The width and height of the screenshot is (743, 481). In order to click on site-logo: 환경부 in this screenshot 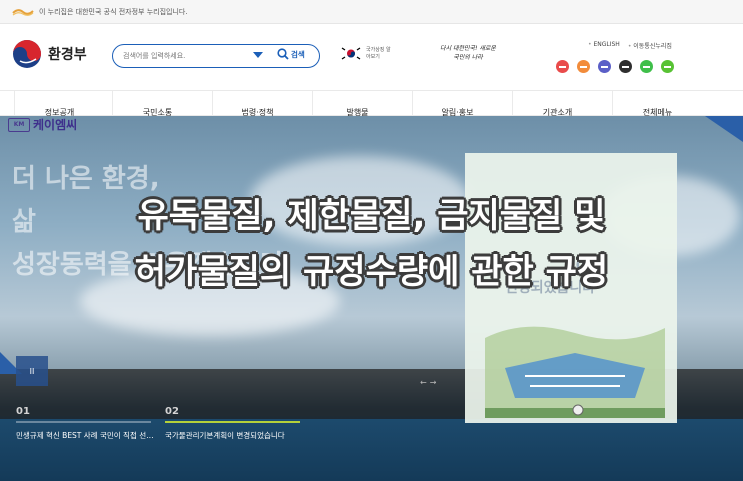, I will do `click(49, 54)`.